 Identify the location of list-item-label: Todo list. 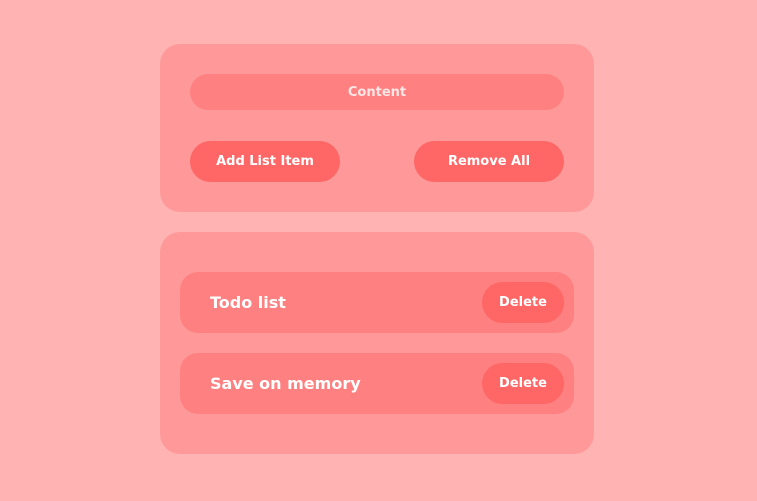
(248, 302).